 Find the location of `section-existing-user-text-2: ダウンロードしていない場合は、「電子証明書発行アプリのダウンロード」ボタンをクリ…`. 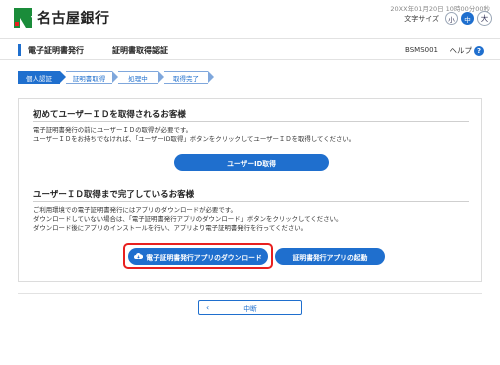

section-existing-user-text-2: ダウンロードしていない場合は、「電子証明書発行アプリのダウンロード」ボタンをクリ… is located at coordinates (188, 219).